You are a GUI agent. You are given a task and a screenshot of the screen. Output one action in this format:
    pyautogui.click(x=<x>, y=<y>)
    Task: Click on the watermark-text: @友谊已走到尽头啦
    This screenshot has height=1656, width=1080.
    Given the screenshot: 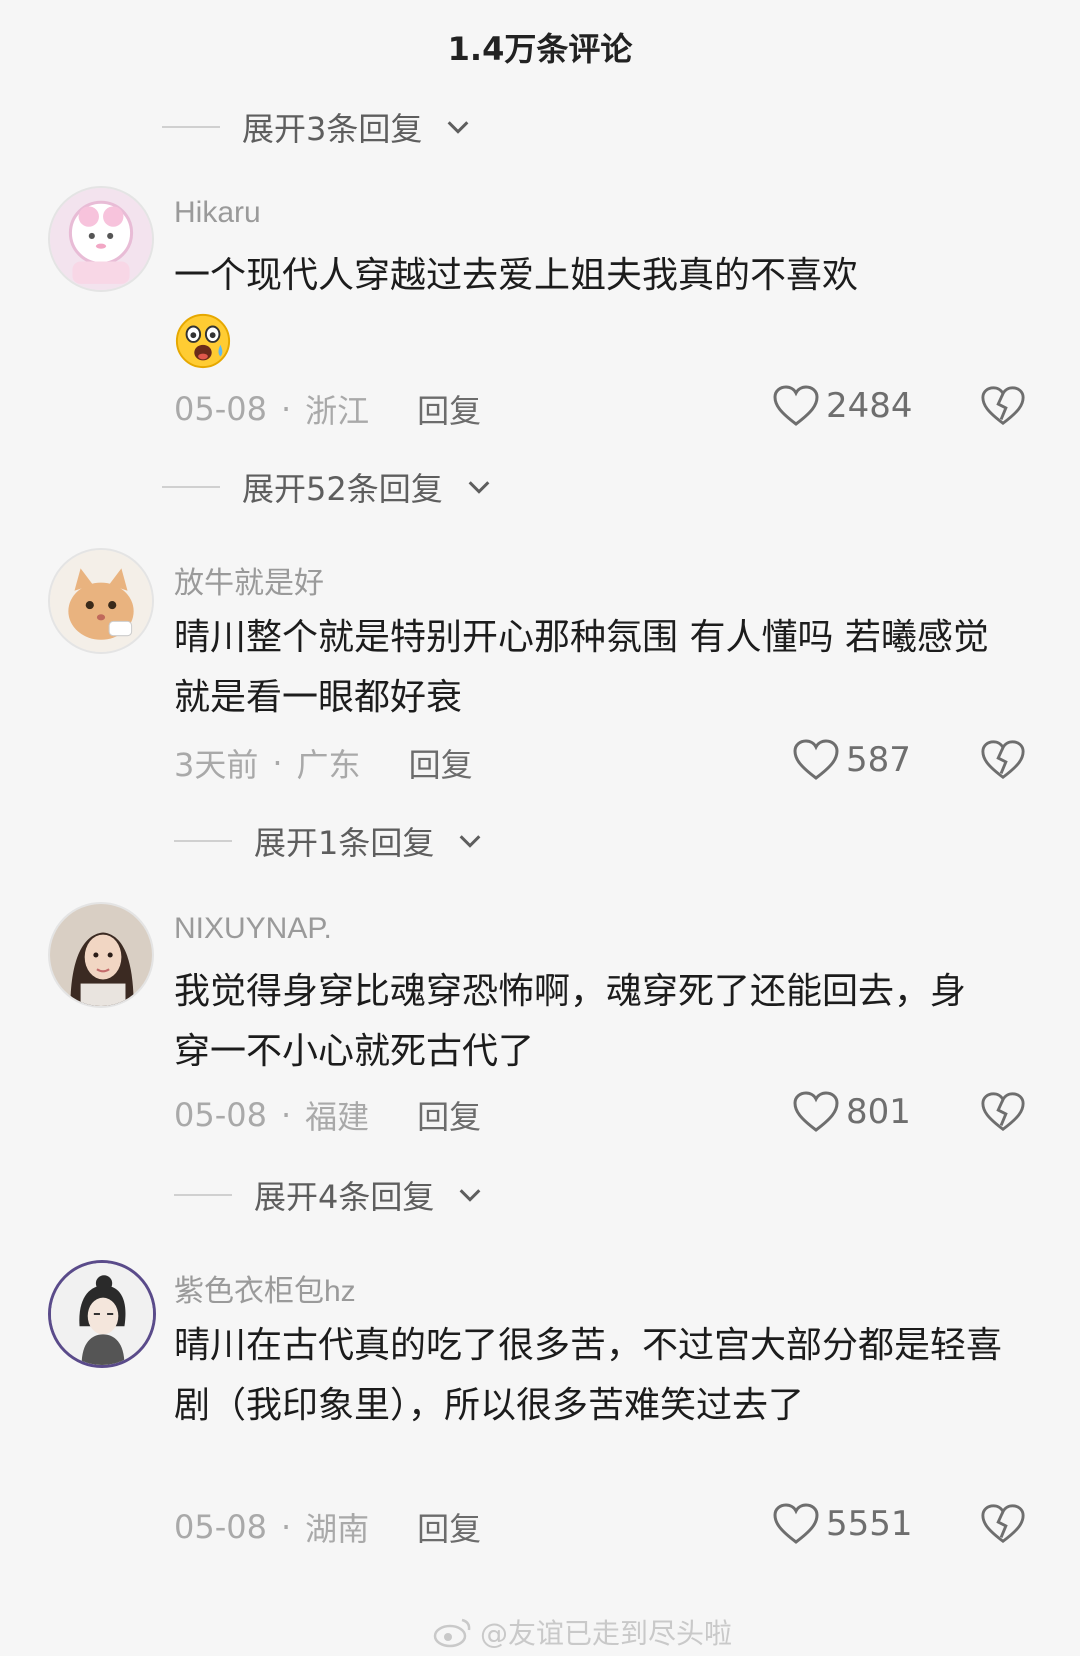 What is the action you would take?
    pyautogui.click(x=606, y=1633)
    